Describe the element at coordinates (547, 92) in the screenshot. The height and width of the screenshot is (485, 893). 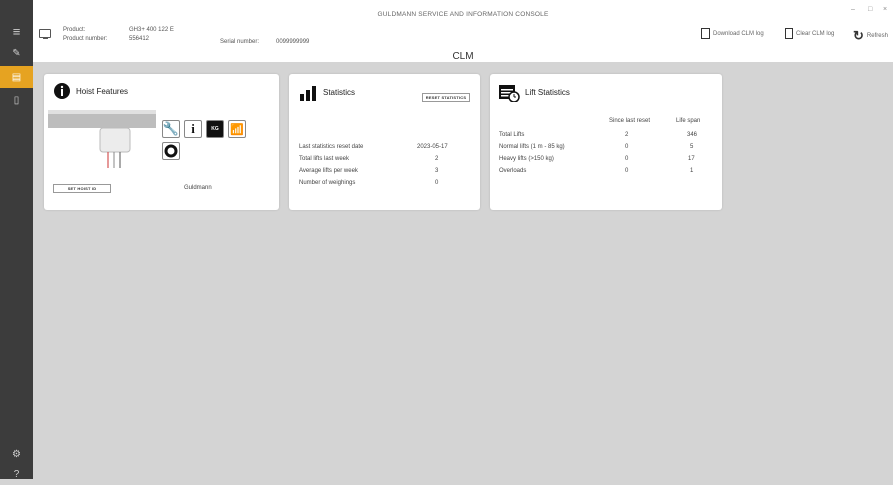
I see `lift-statistics-title: Lift Statistics` at that location.